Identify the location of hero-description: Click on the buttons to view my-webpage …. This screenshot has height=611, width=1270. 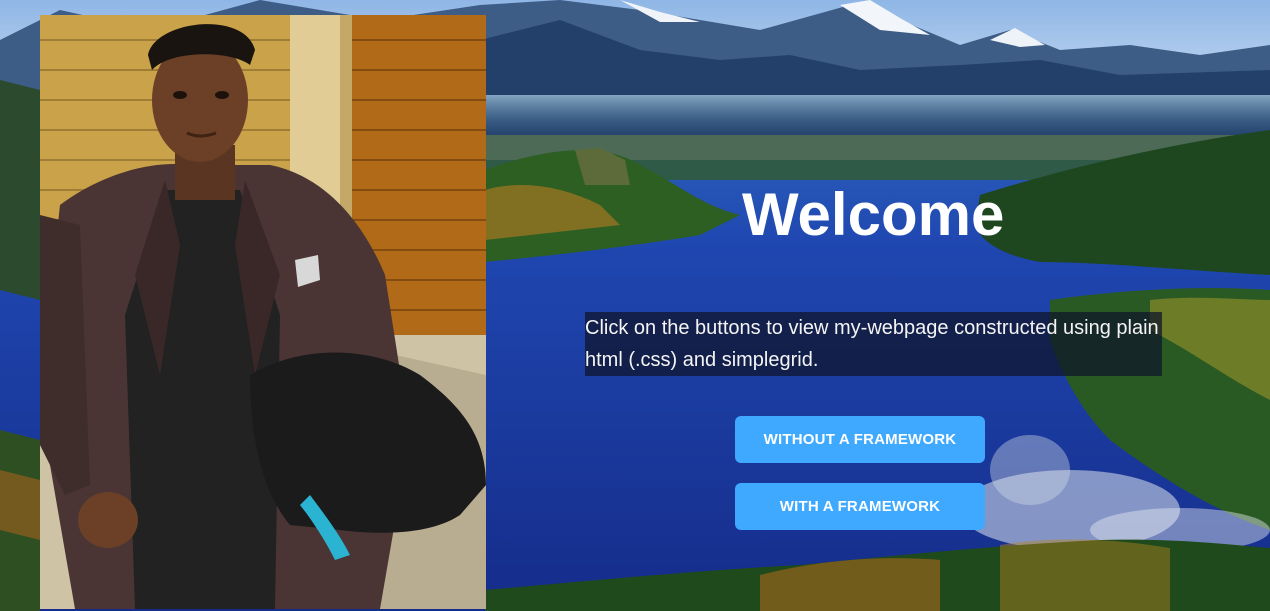
(873, 344).